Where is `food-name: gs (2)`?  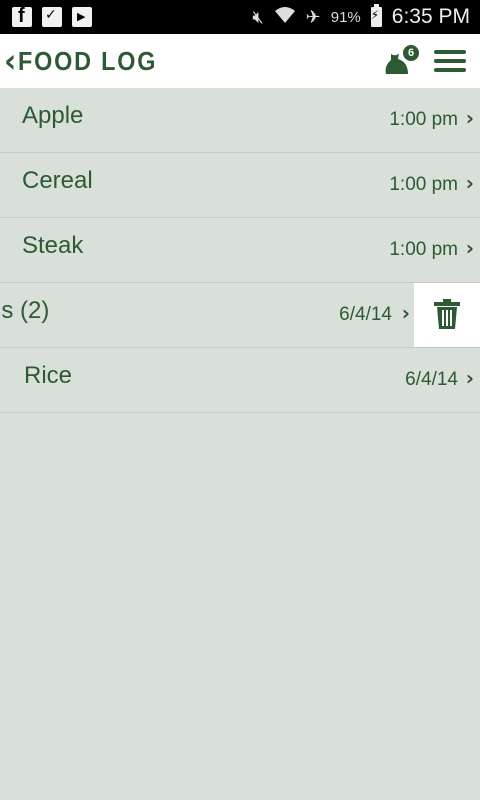
food-name: gs (2) is located at coordinates (25, 310).